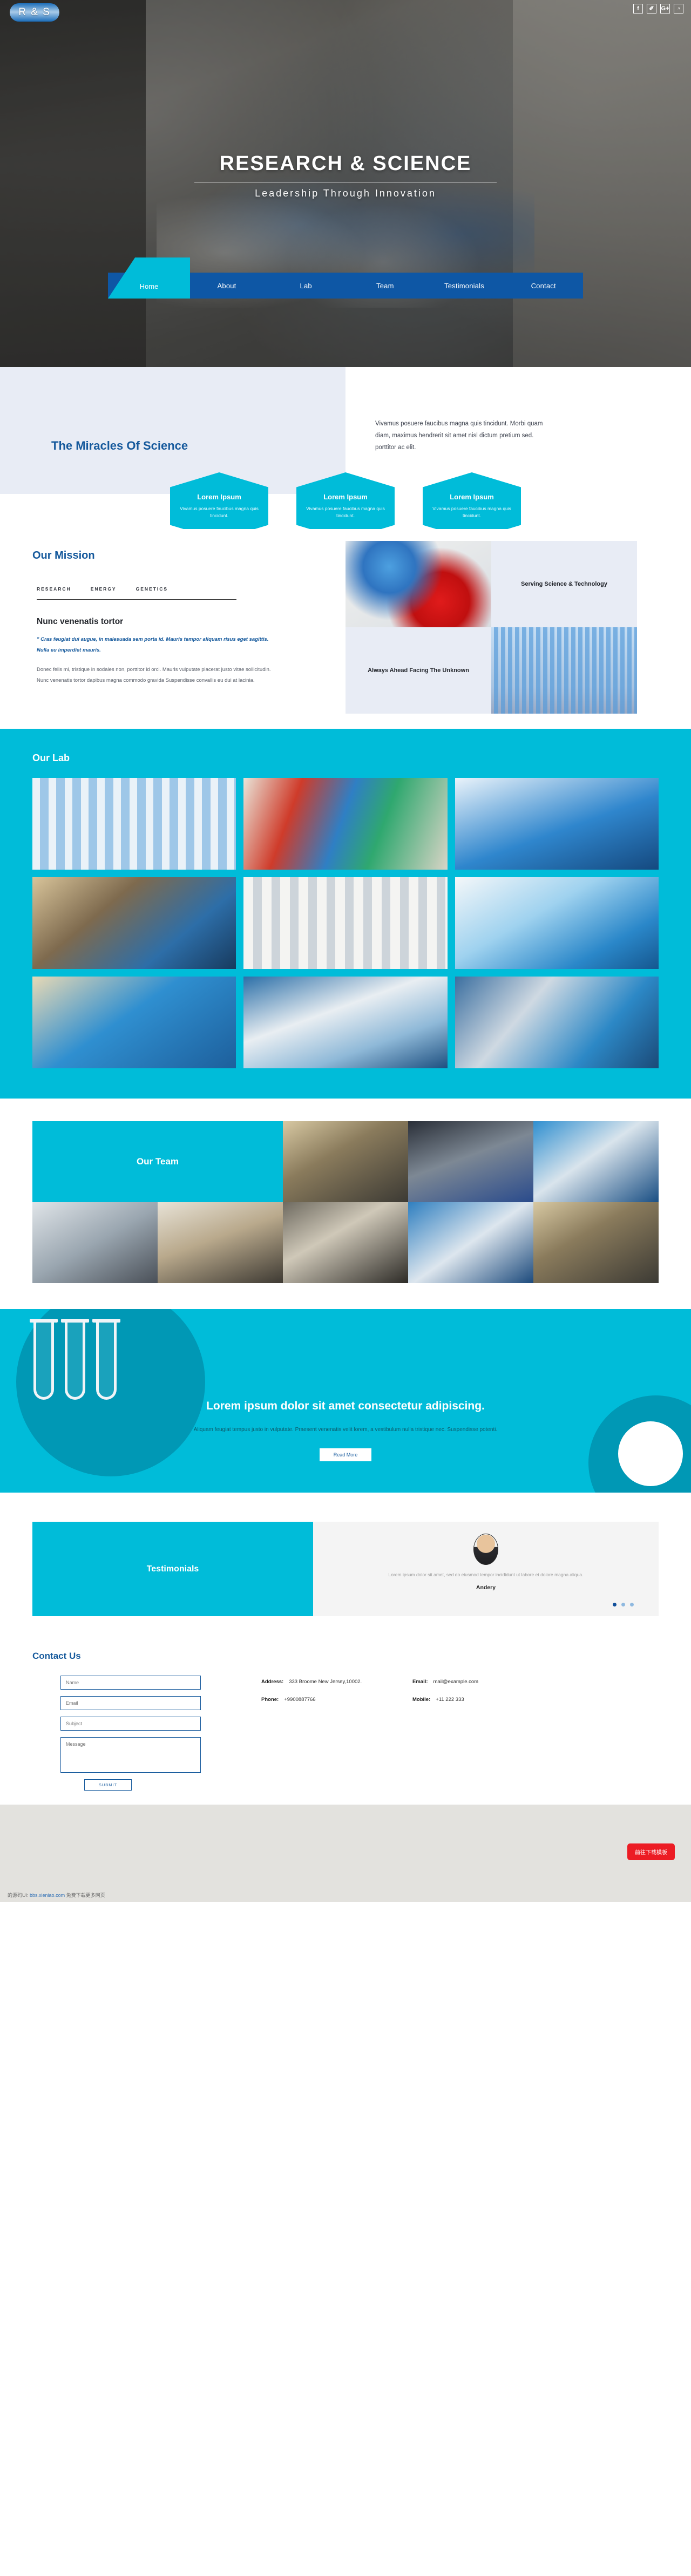 The height and width of the screenshot is (2576, 691). Describe the element at coordinates (227, 286) in the screenshot. I see `nav-item-about: About` at that location.